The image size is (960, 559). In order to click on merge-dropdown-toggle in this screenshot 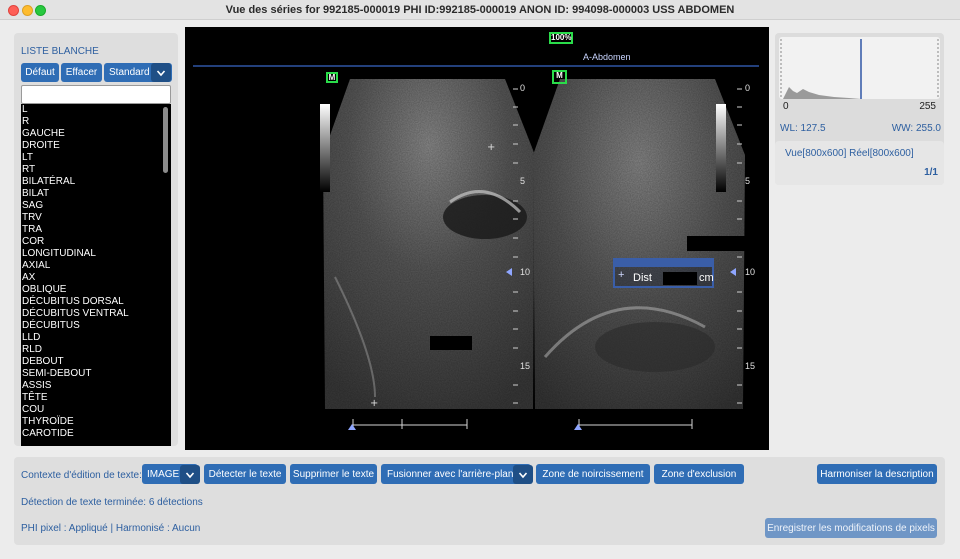, I will do `click(523, 474)`.